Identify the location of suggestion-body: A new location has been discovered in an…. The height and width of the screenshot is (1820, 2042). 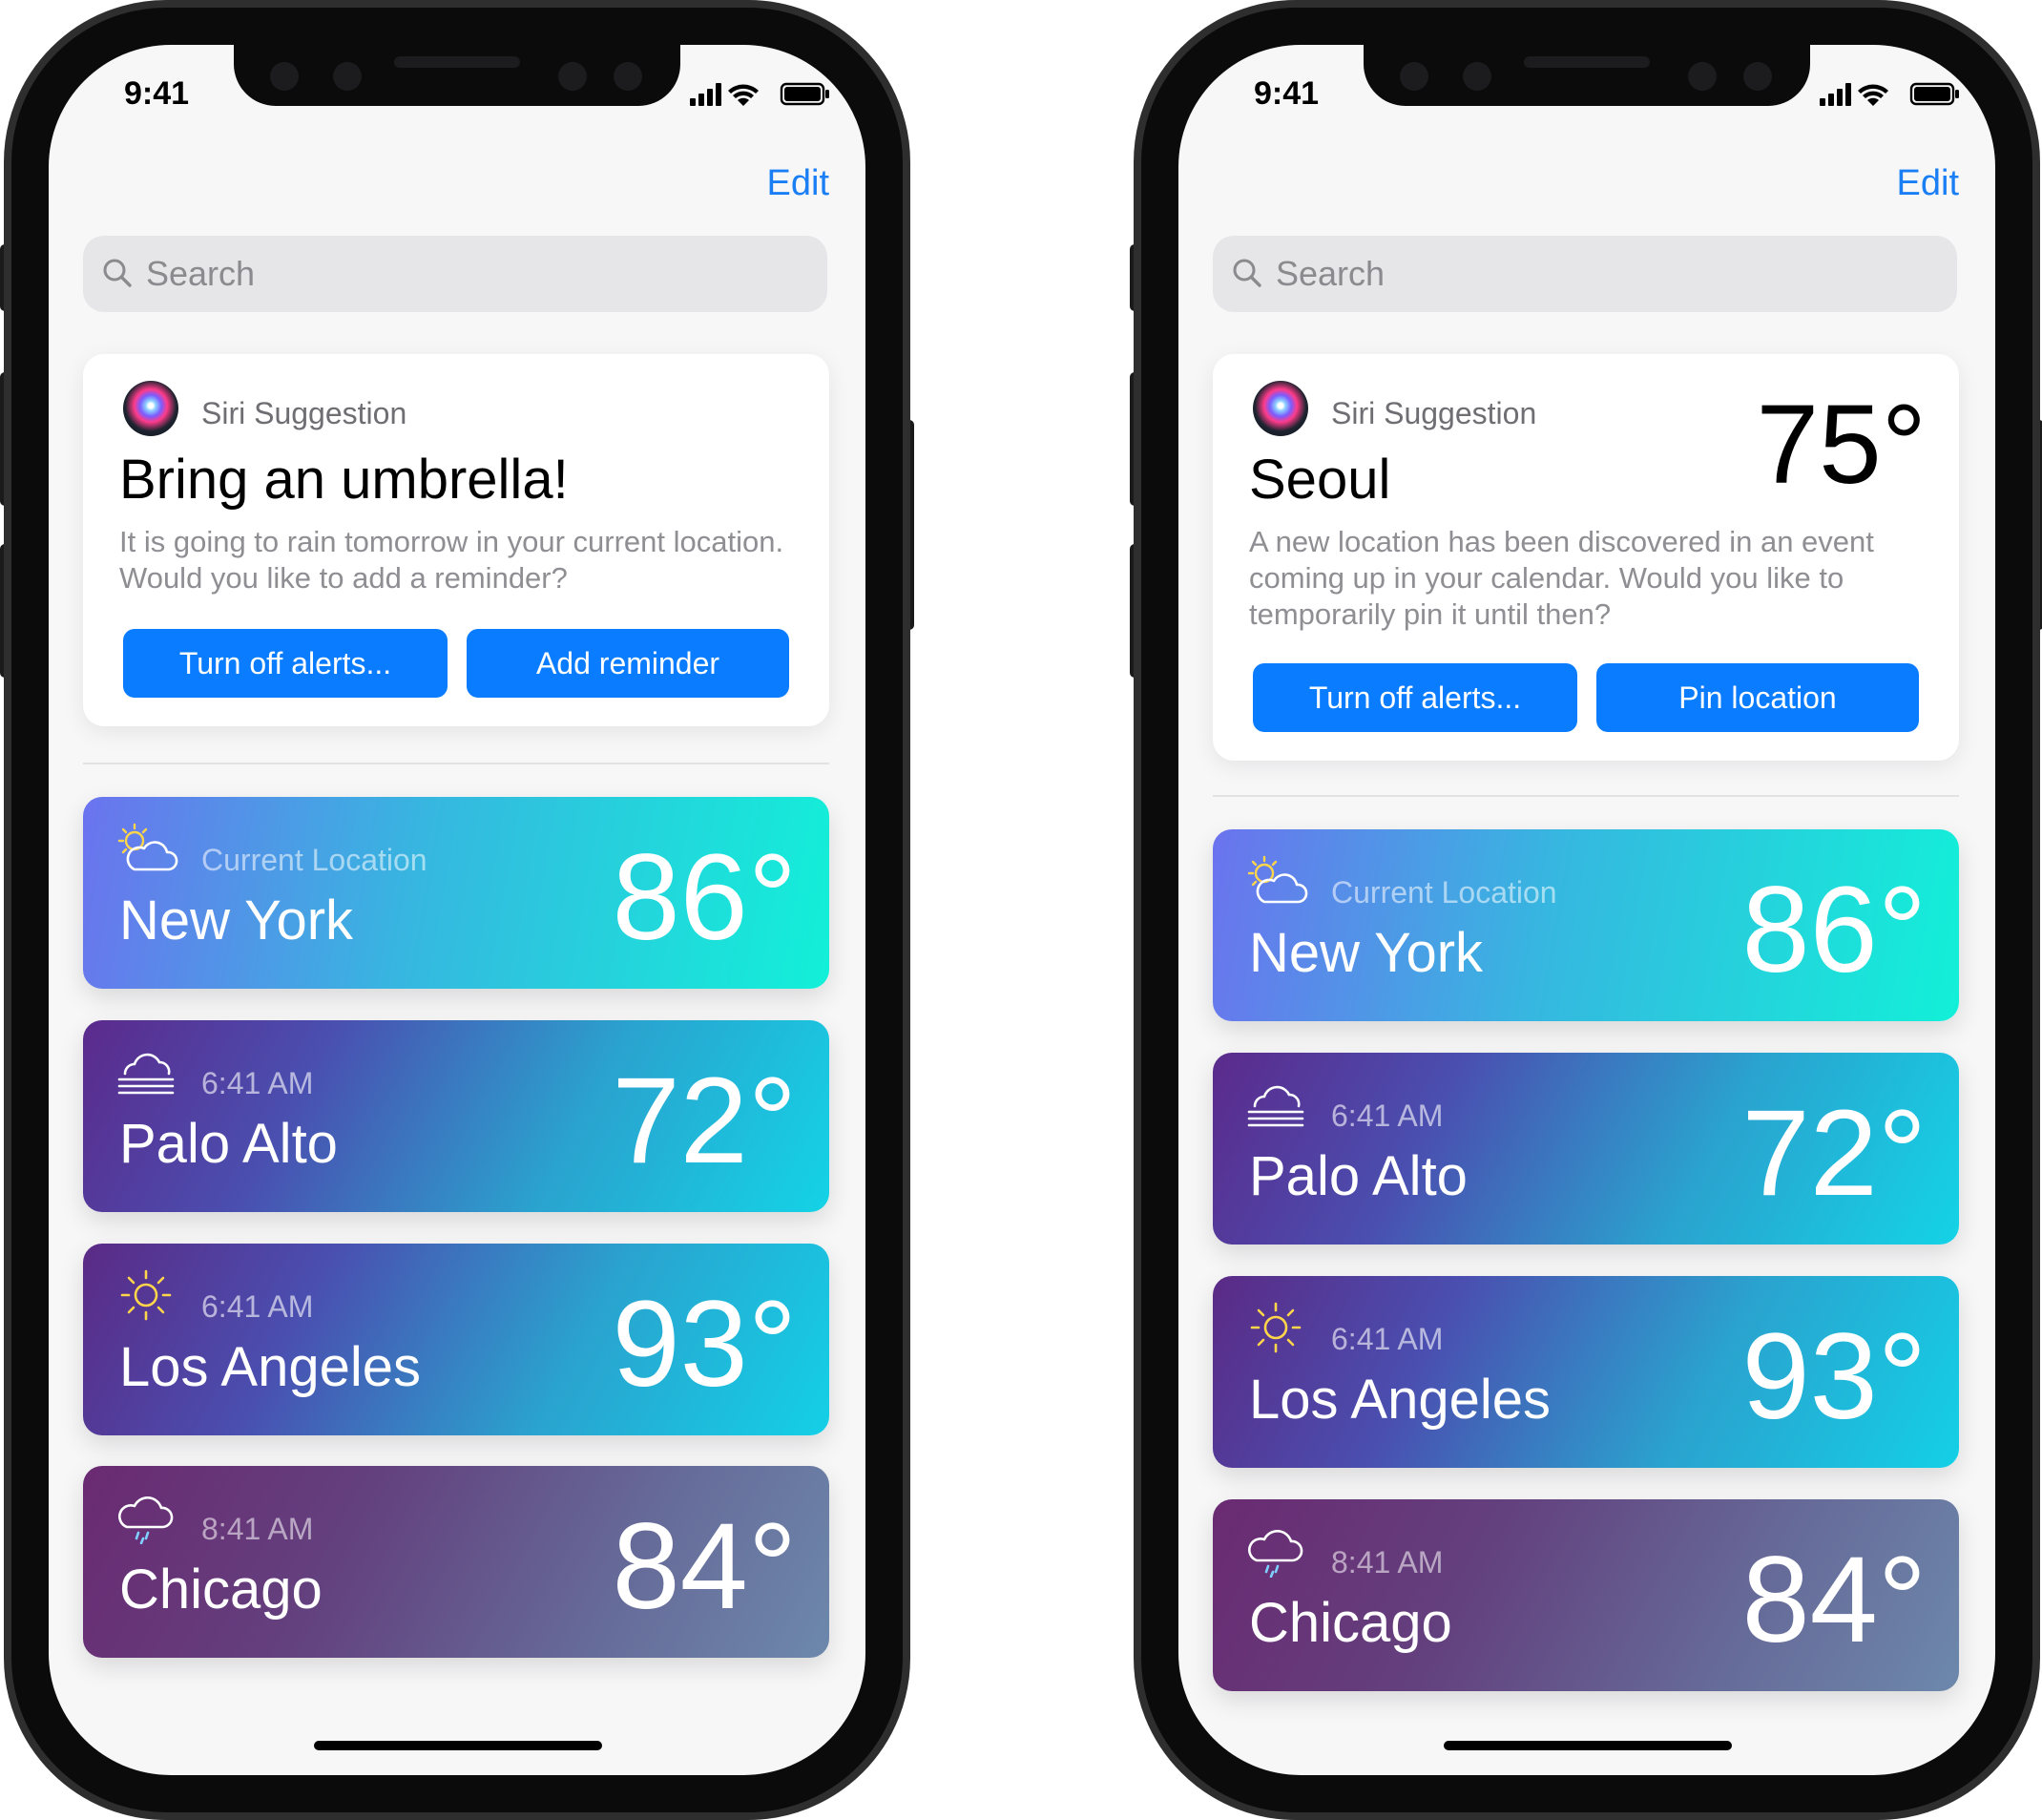
(1562, 578).